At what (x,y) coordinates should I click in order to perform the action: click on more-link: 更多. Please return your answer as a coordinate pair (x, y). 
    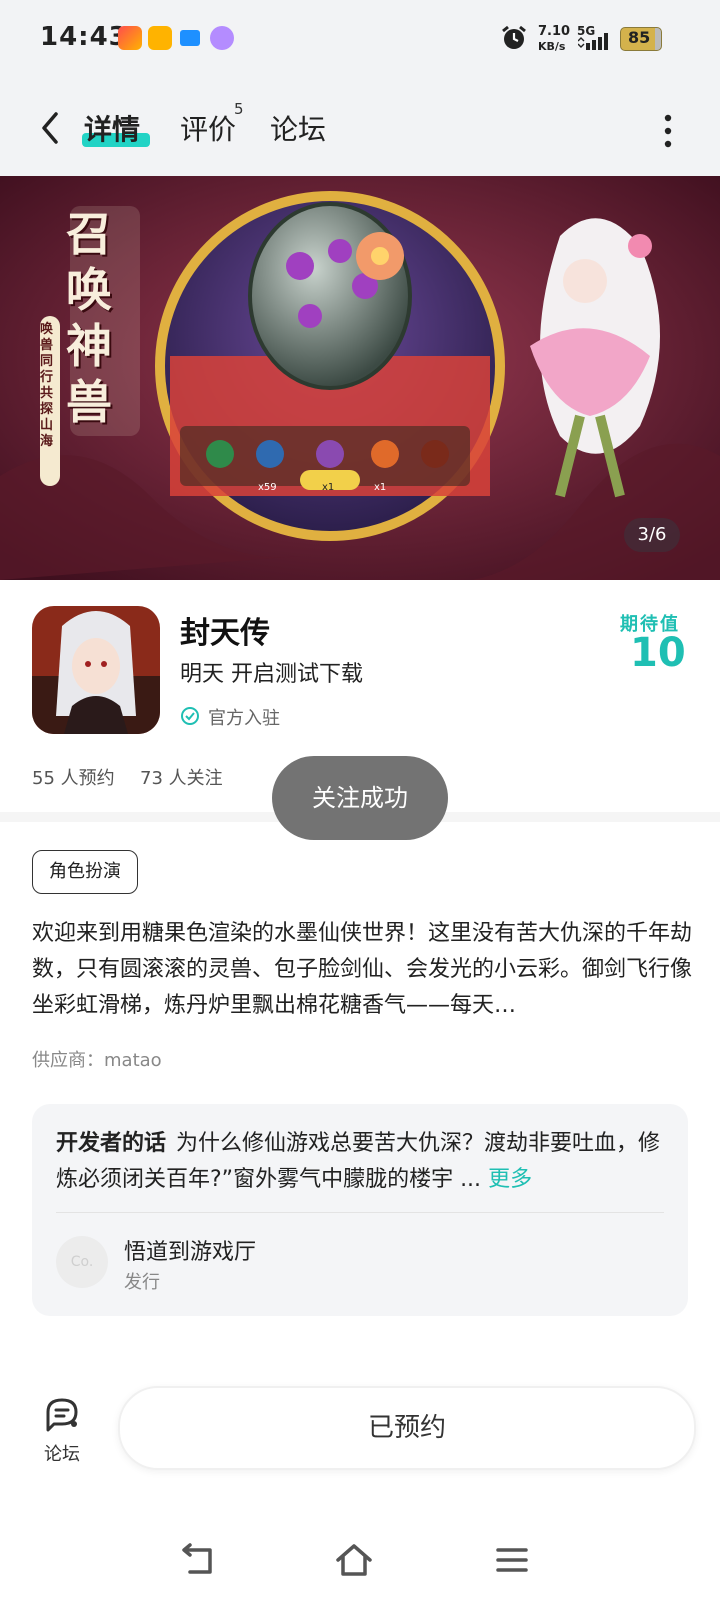
    Looking at the image, I should click on (510, 1179).